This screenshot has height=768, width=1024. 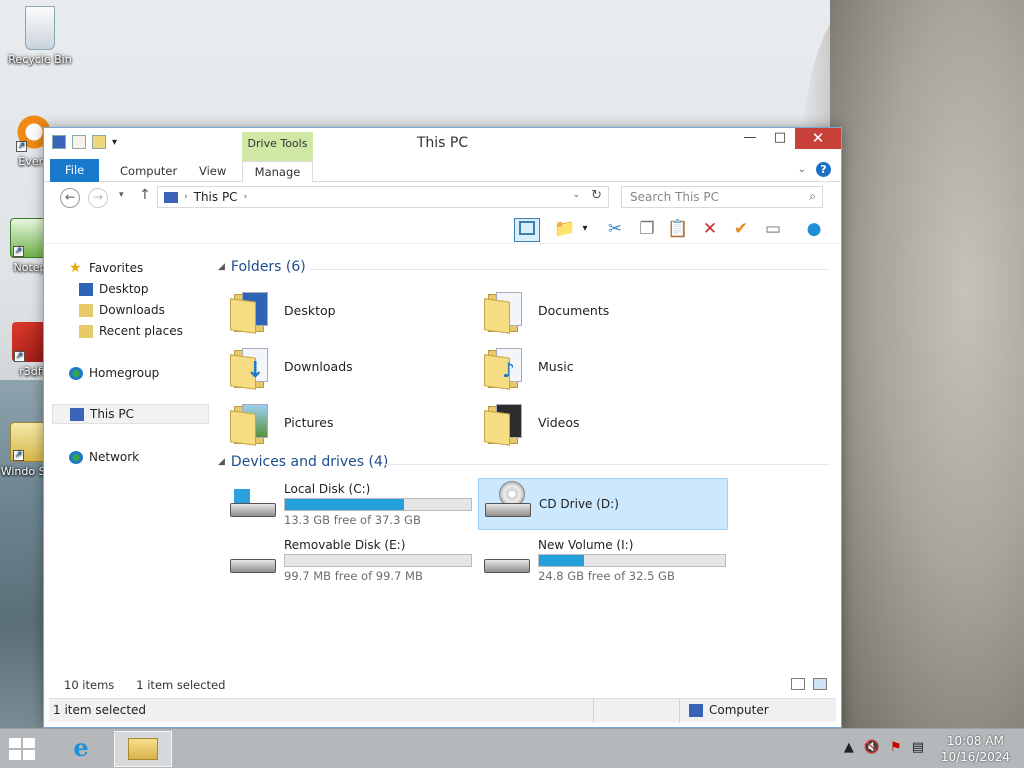 What do you see at coordinates (181, 685) in the screenshot?
I see `selected-count: 1 item selected` at bounding box center [181, 685].